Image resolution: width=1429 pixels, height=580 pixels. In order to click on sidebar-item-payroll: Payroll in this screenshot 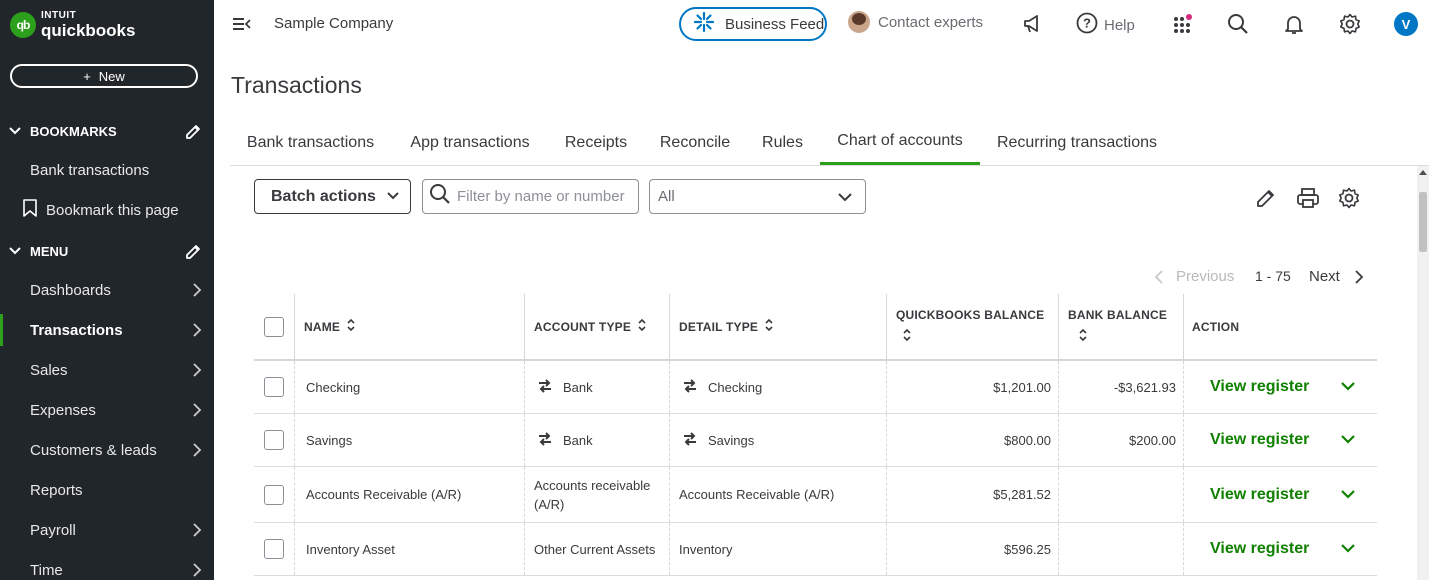, I will do `click(107, 530)`.